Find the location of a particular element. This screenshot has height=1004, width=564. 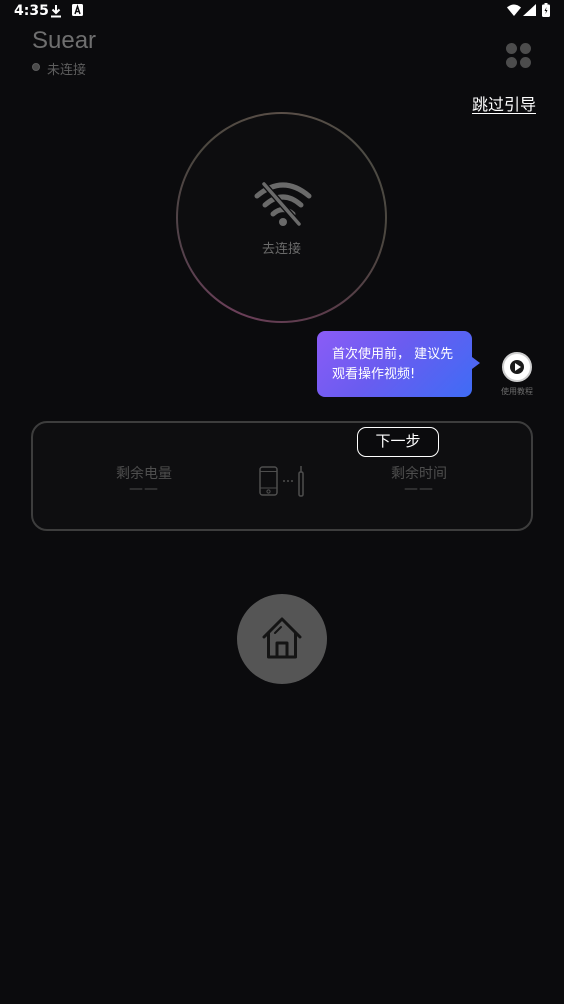

guide-tooltip: 首次使用前， 建议先 观看操作视频! is located at coordinates (394, 364).